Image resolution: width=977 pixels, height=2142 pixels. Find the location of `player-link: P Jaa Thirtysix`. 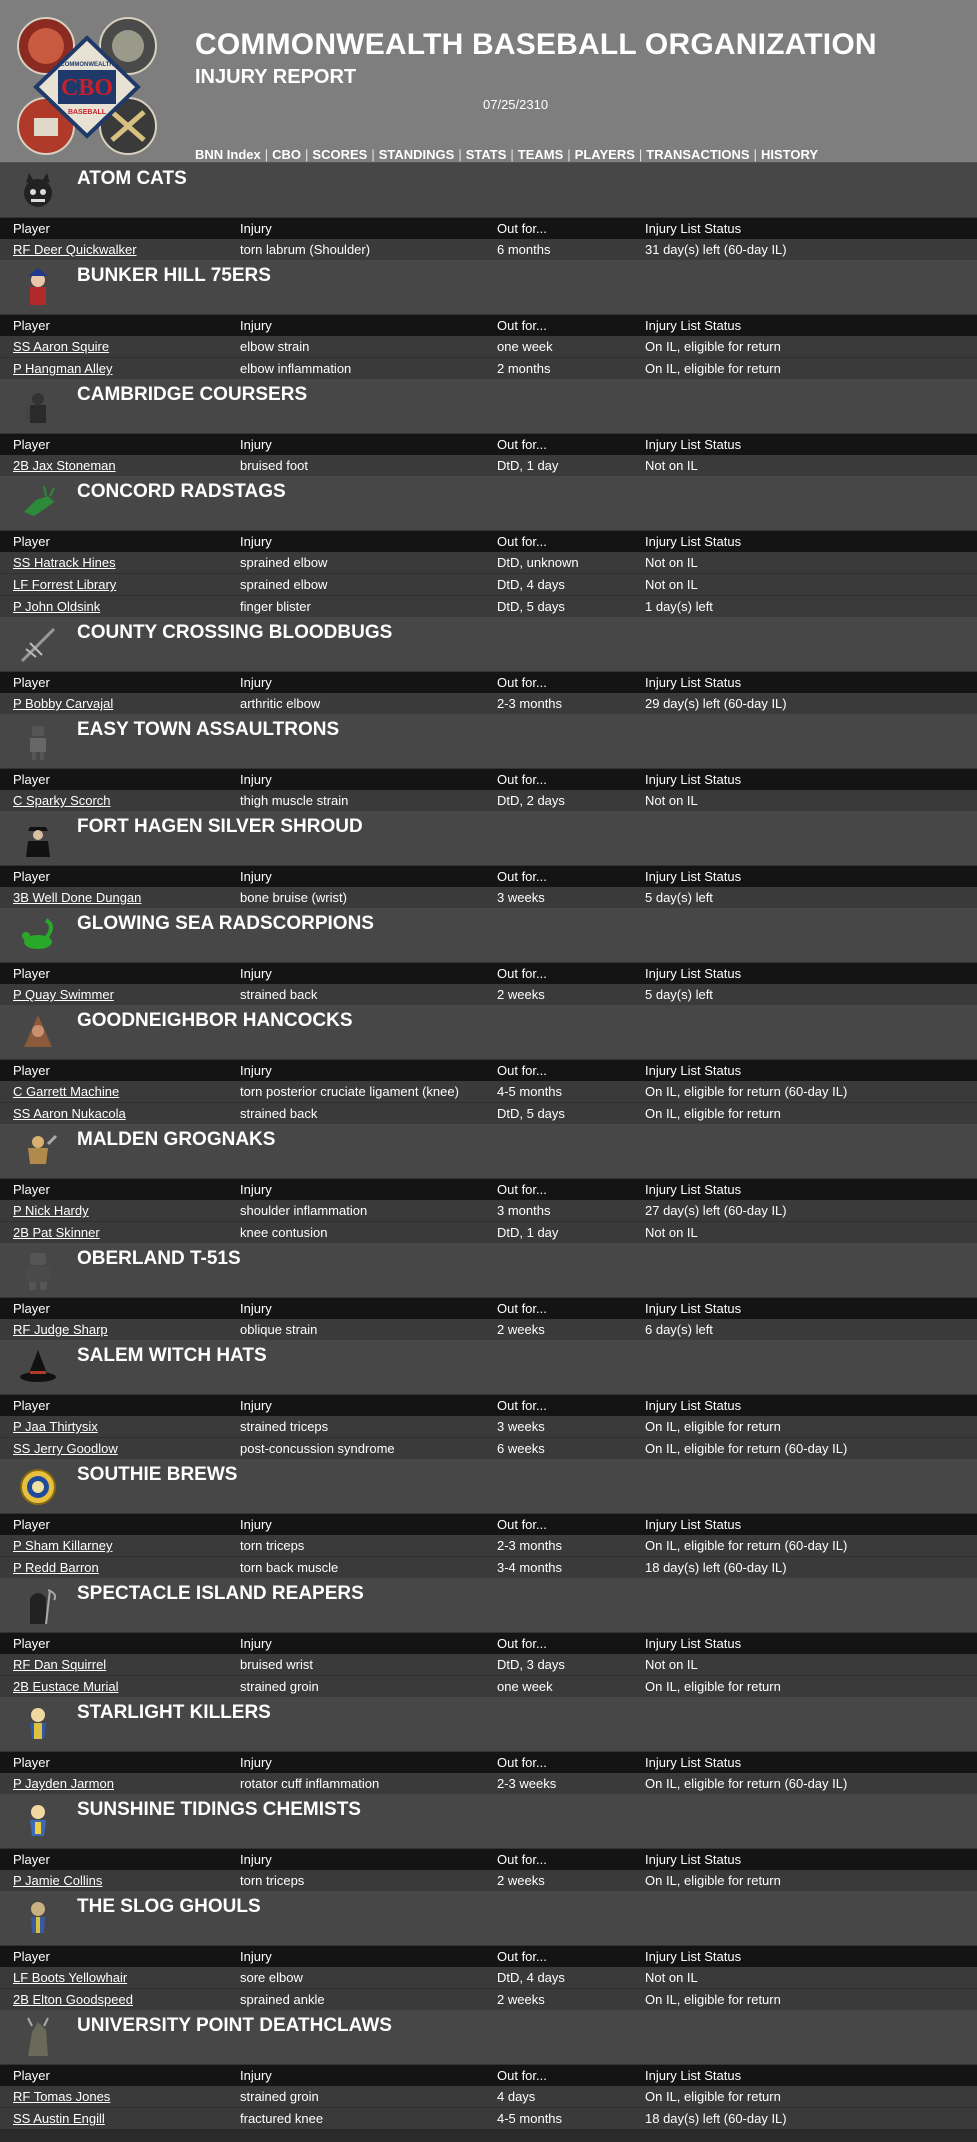

player-link: P Jaa Thirtysix is located at coordinates (55, 1426).